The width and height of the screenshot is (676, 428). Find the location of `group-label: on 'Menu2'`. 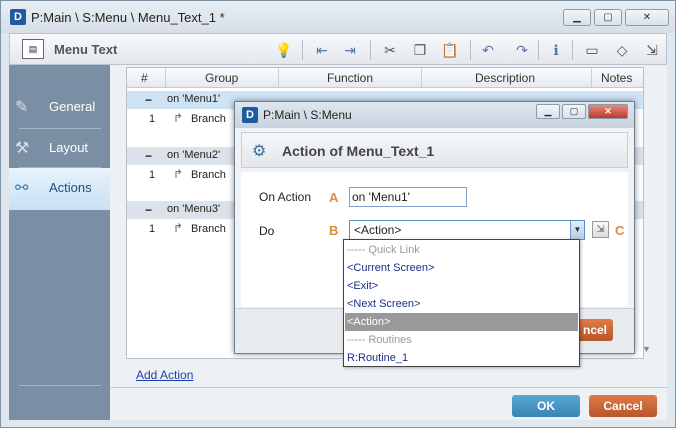

group-label: on 'Menu2' is located at coordinates (194, 155).